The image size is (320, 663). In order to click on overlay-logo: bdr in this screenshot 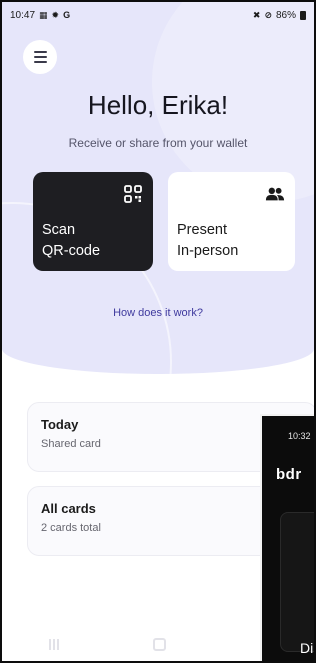, I will do `click(289, 474)`.